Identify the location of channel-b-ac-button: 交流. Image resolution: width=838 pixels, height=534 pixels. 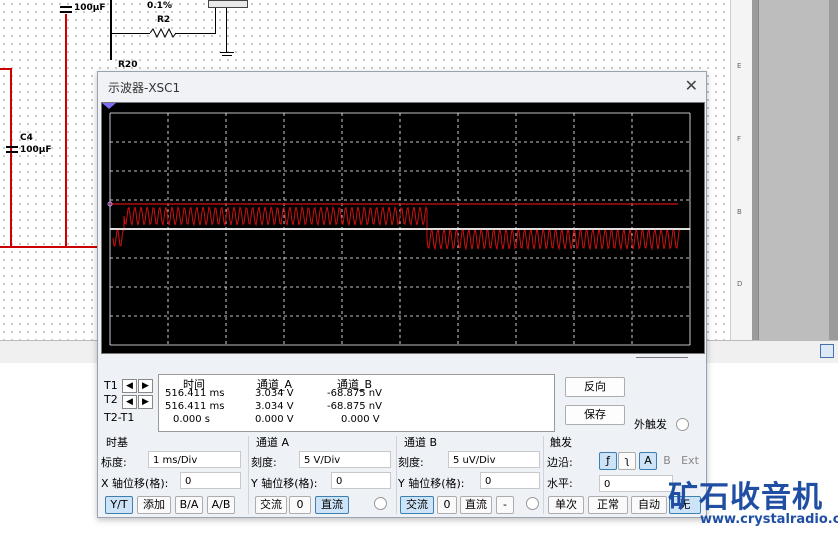
(417, 505).